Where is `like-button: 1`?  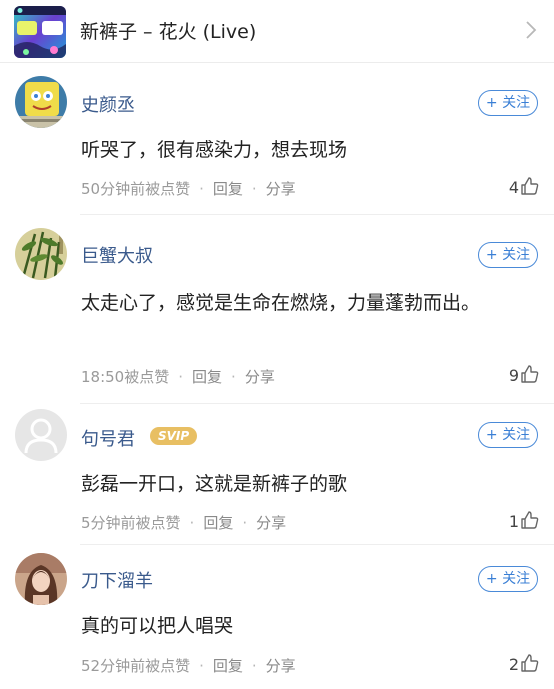
like-button: 1 is located at coordinates (524, 520).